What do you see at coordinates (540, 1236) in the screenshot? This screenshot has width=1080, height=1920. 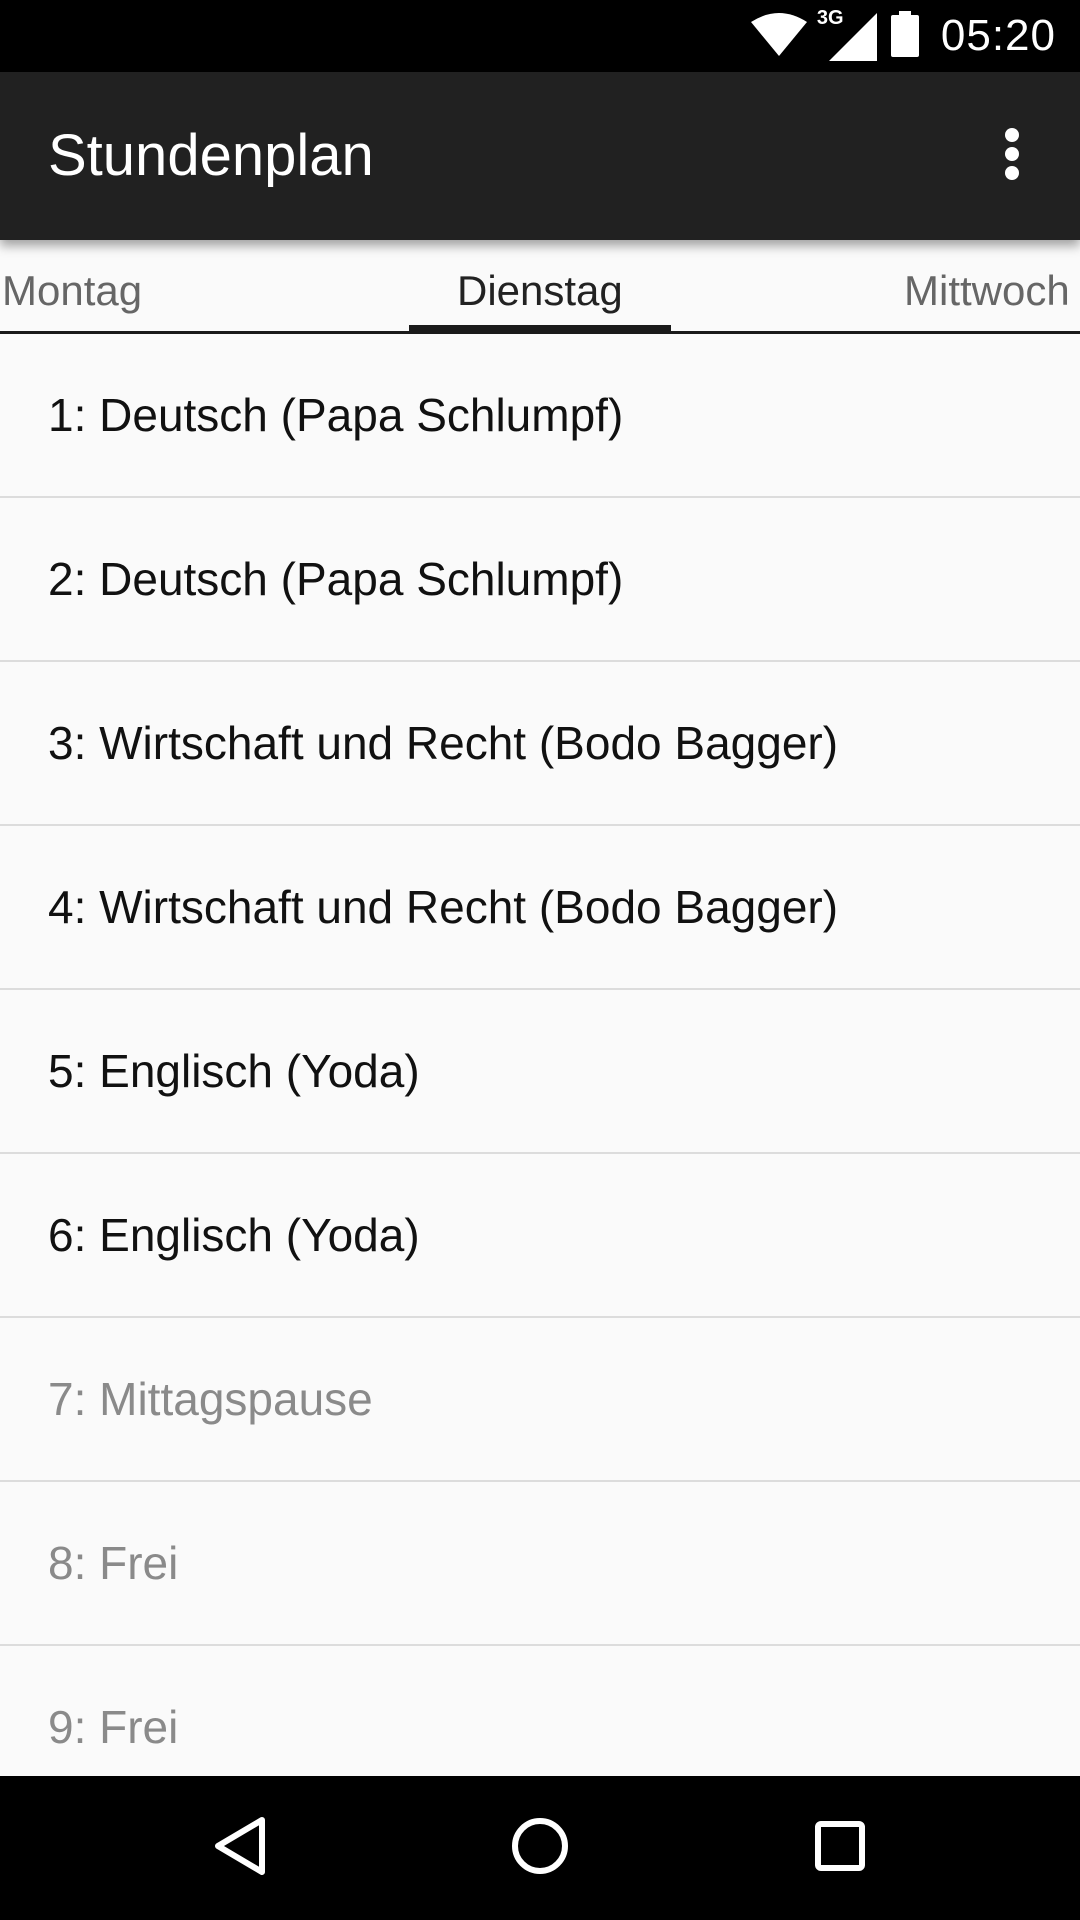 I see `list-item: 6: Englisch (Yoda)` at bounding box center [540, 1236].